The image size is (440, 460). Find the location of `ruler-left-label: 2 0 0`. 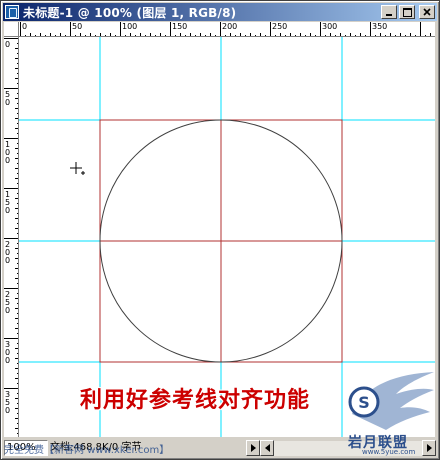

ruler-left-label: 2 0 0 is located at coordinates (8, 252).